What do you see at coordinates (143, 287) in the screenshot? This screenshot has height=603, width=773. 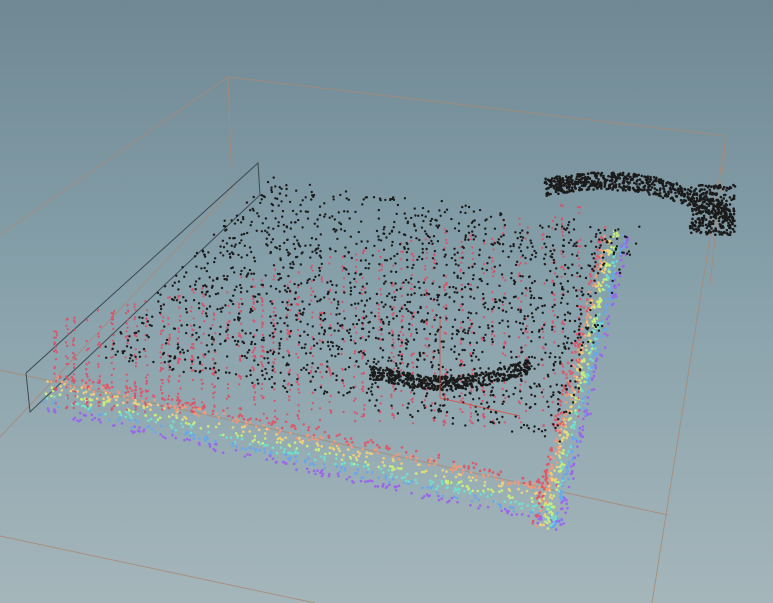 I see `frame-plane` at bounding box center [143, 287].